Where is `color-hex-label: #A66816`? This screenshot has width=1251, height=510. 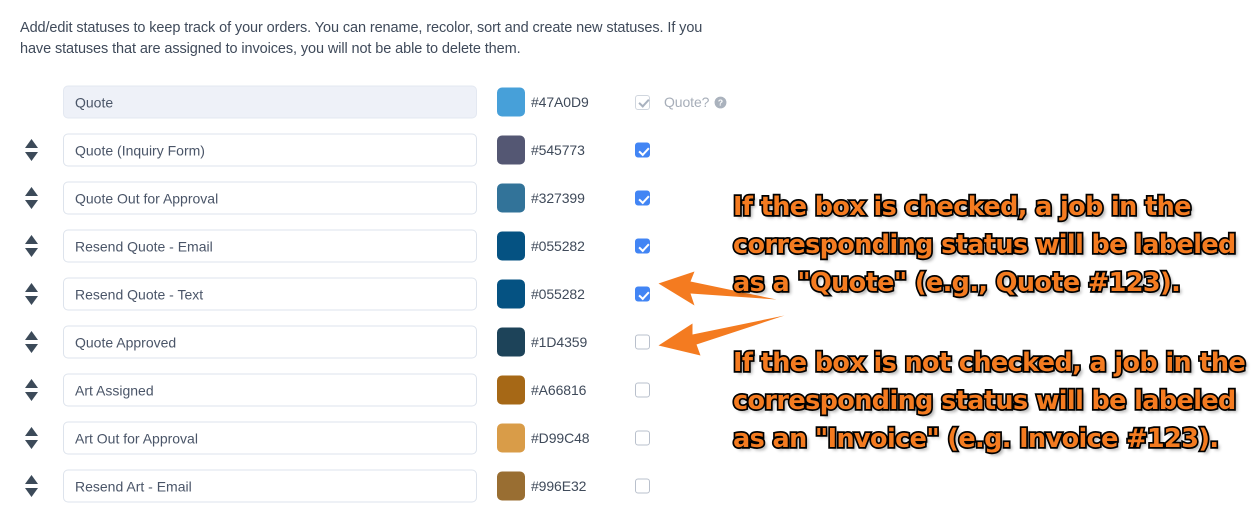 color-hex-label: #A66816 is located at coordinates (559, 390).